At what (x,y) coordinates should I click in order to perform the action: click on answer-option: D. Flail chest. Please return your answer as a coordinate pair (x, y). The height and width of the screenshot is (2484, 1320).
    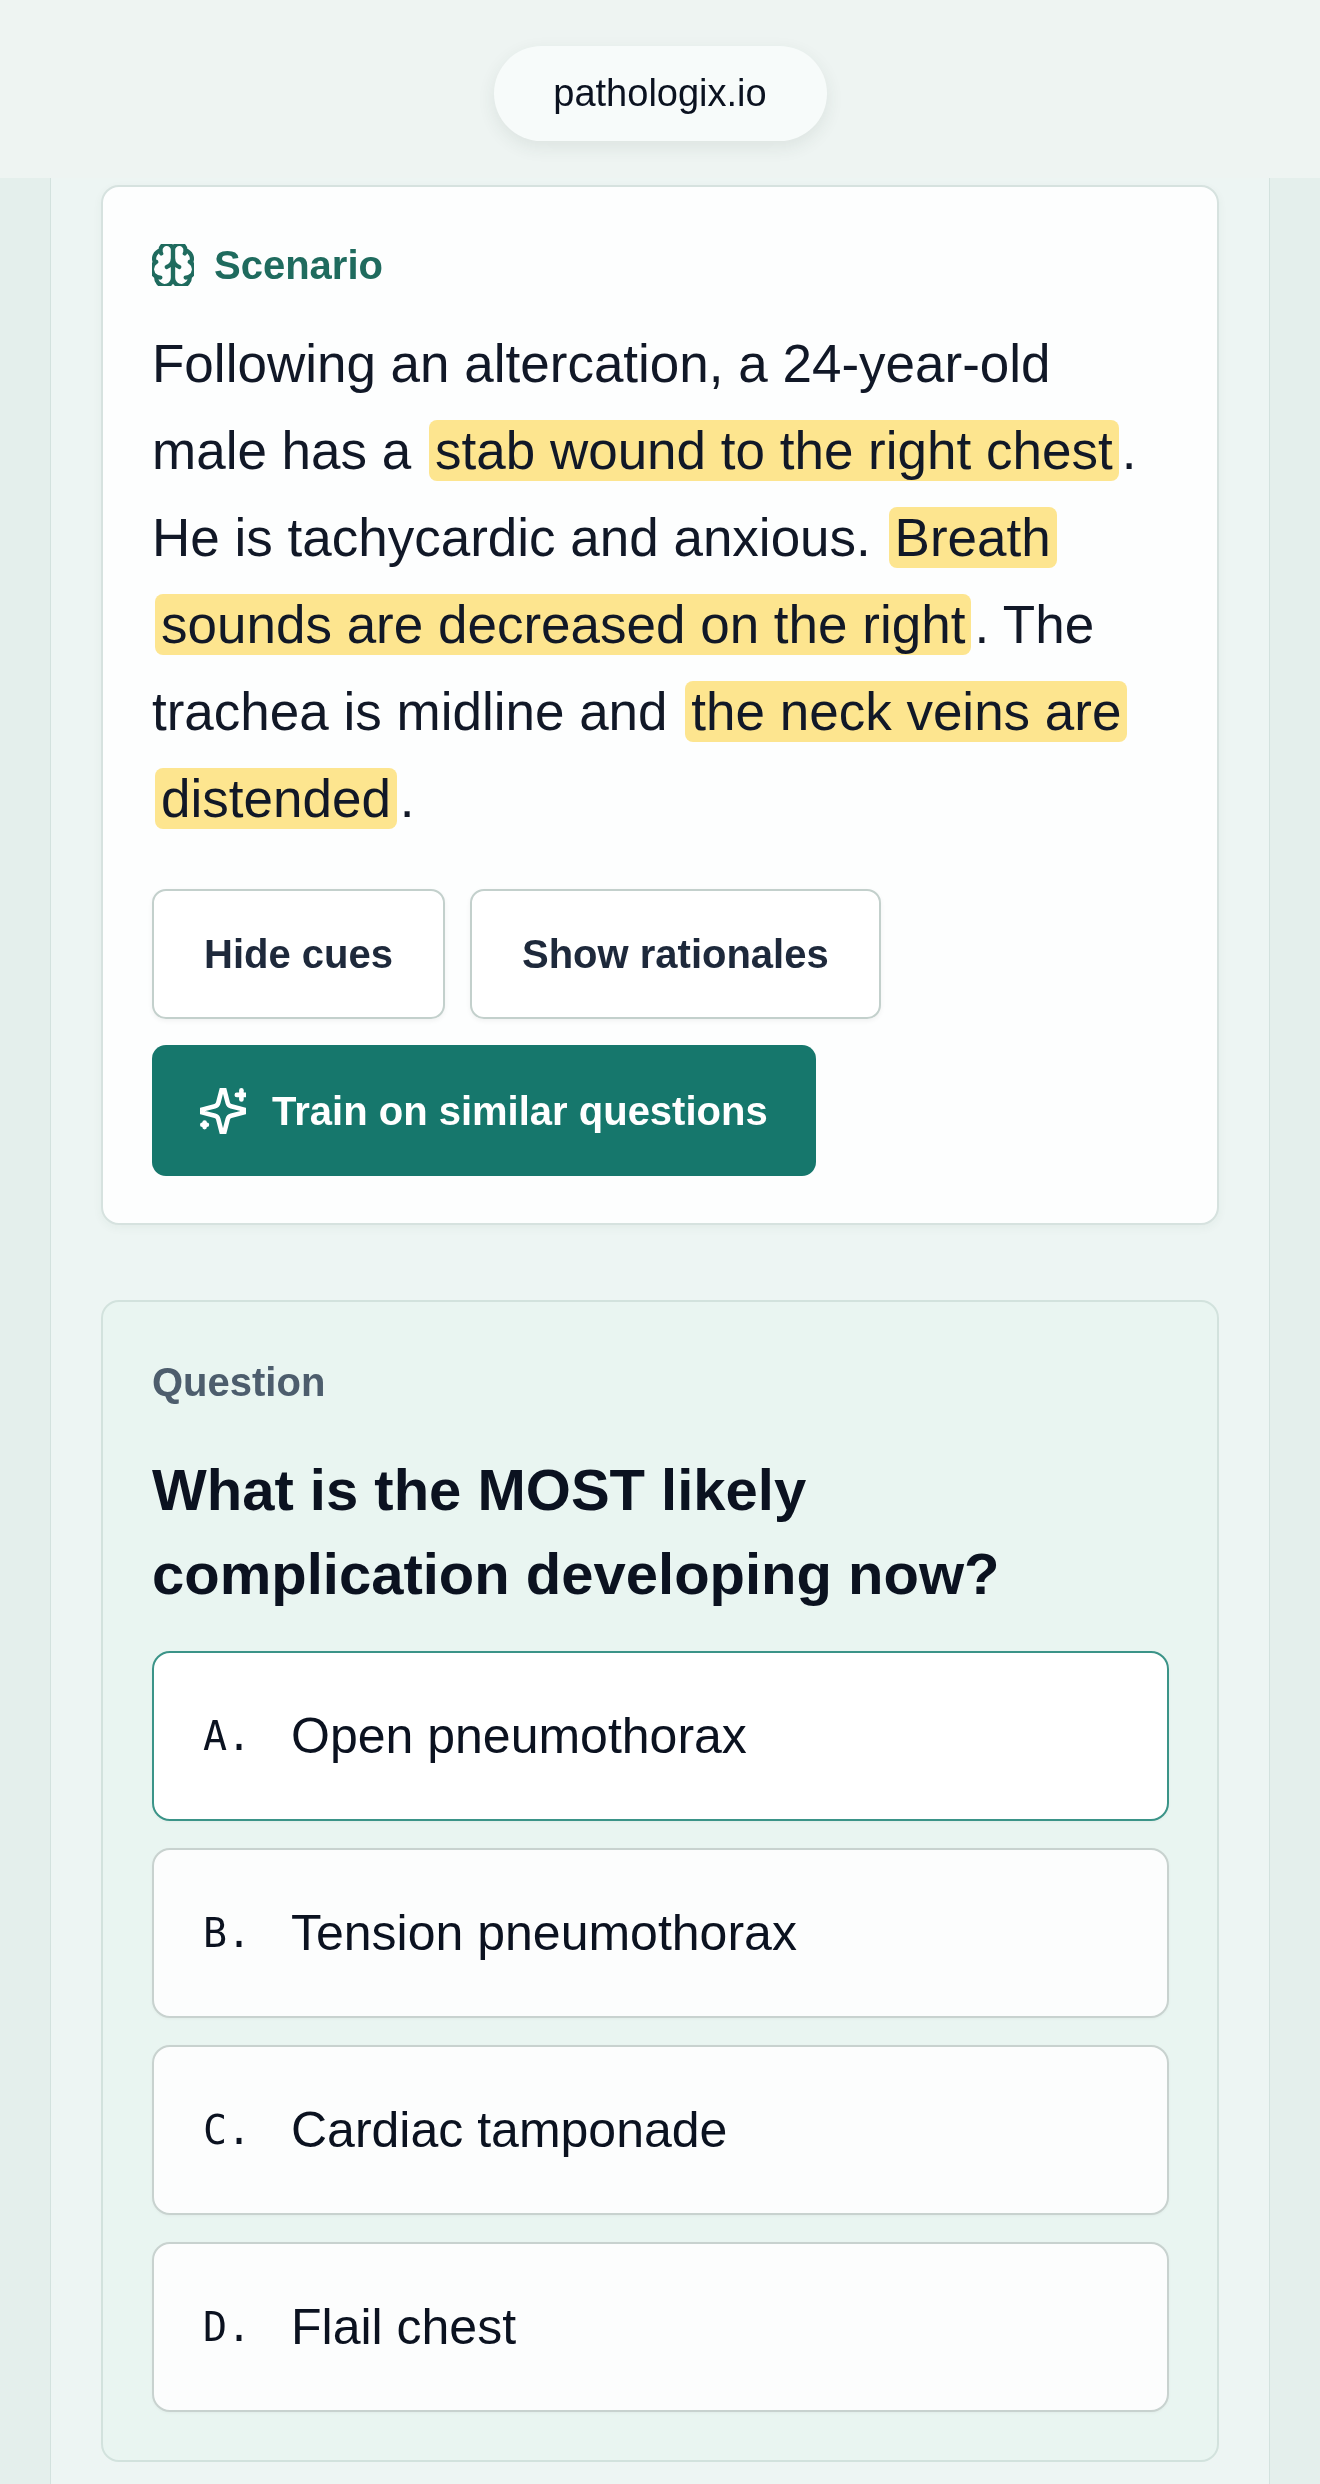
    Looking at the image, I should click on (660, 2327).